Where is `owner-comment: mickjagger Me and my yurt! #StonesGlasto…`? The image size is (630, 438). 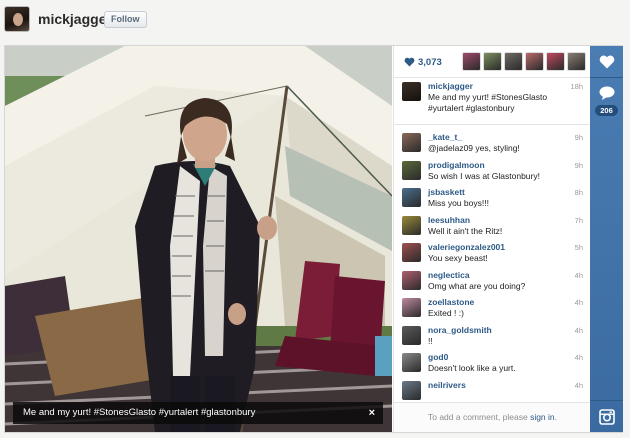
owner-comment: mickjagger Me and my yurt! #StonesGlasto… is located at coordinates (492, 102).